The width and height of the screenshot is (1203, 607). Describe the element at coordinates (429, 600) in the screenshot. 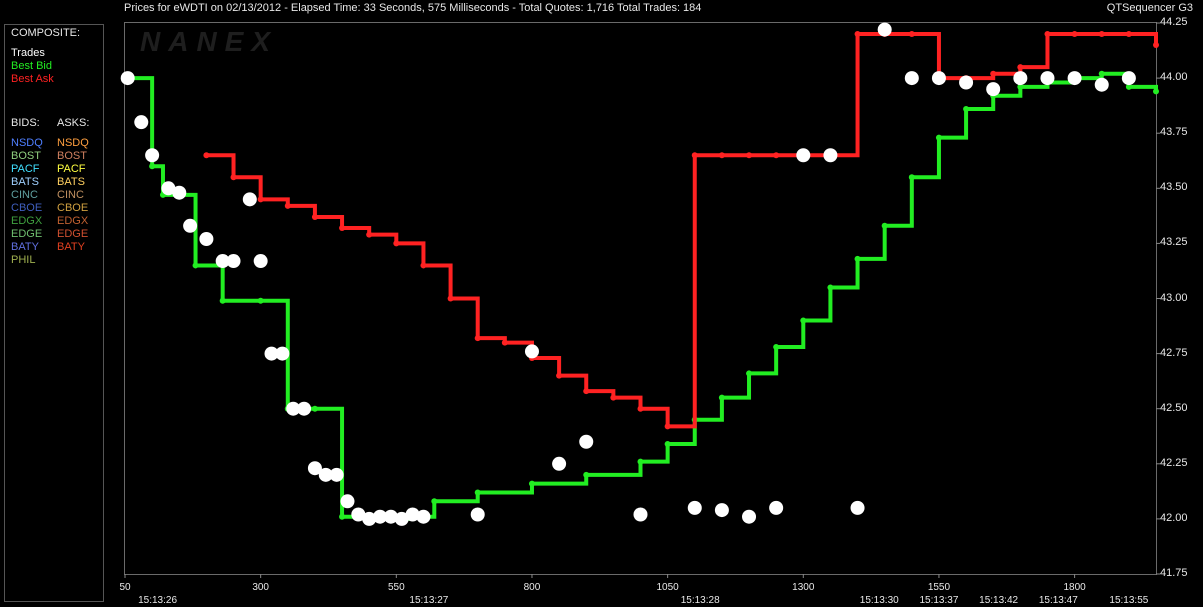

I see `time-tick-label: 15:13:27` at that location.